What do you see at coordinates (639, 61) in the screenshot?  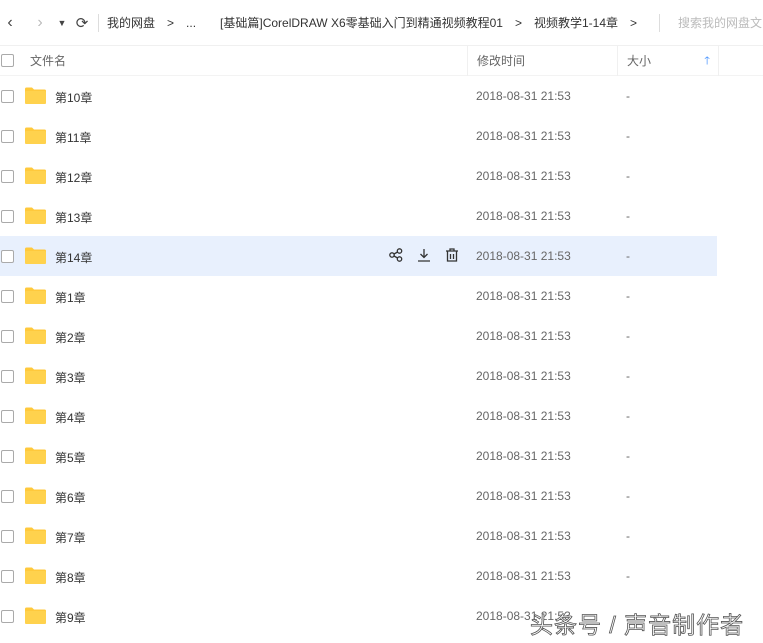 I see `column-size-label: 大小` at bounding box center [639, 61].